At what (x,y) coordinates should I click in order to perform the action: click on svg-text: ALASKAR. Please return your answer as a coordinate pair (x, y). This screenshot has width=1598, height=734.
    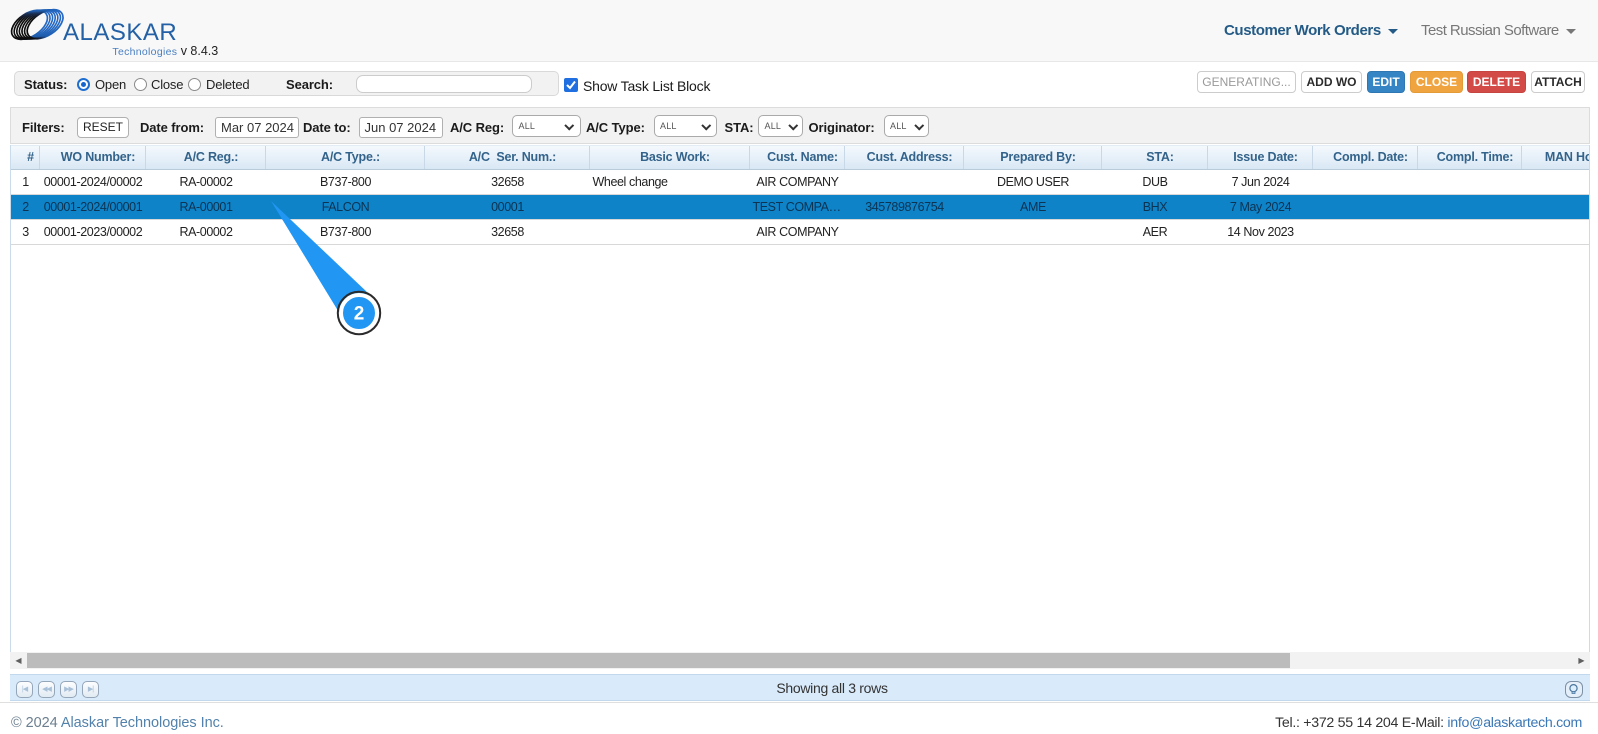
    Looking at the image, I should click on (120, 32).